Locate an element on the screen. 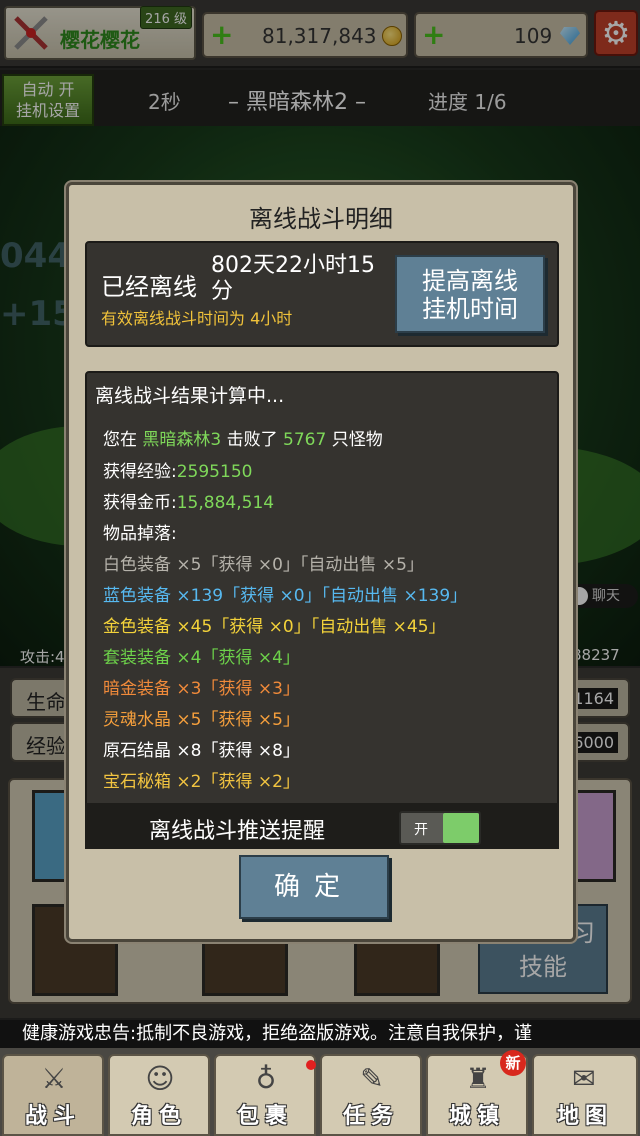 Image resolution: width=640 pixels, height=1136 pixels. kill-map: 黑暗森林3 is located at coordinates (182, 440).